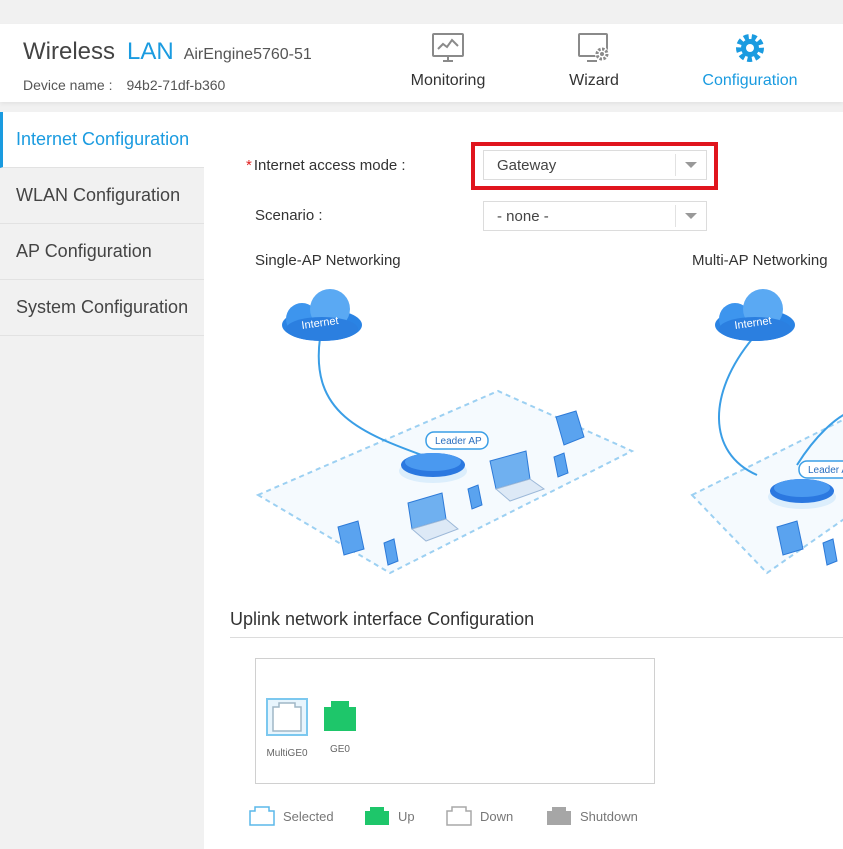  What do you see at coordinates (593, 47) in the screenshot?
I see `monitor-gear-icon` at bounding box center [593, 47].